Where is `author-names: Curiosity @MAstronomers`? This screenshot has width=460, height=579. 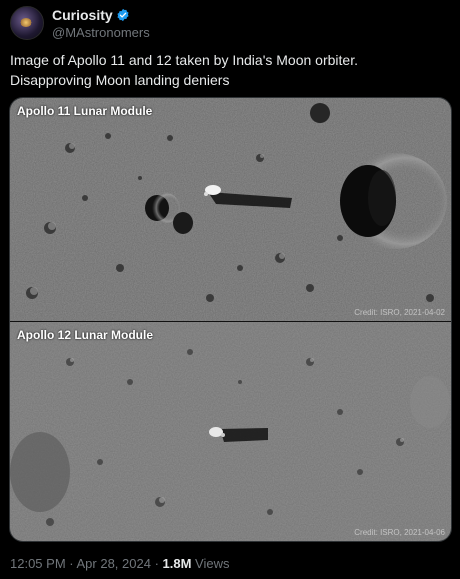 author-names: Curiosity @MAstronomers is located at coordinates (101, 23).